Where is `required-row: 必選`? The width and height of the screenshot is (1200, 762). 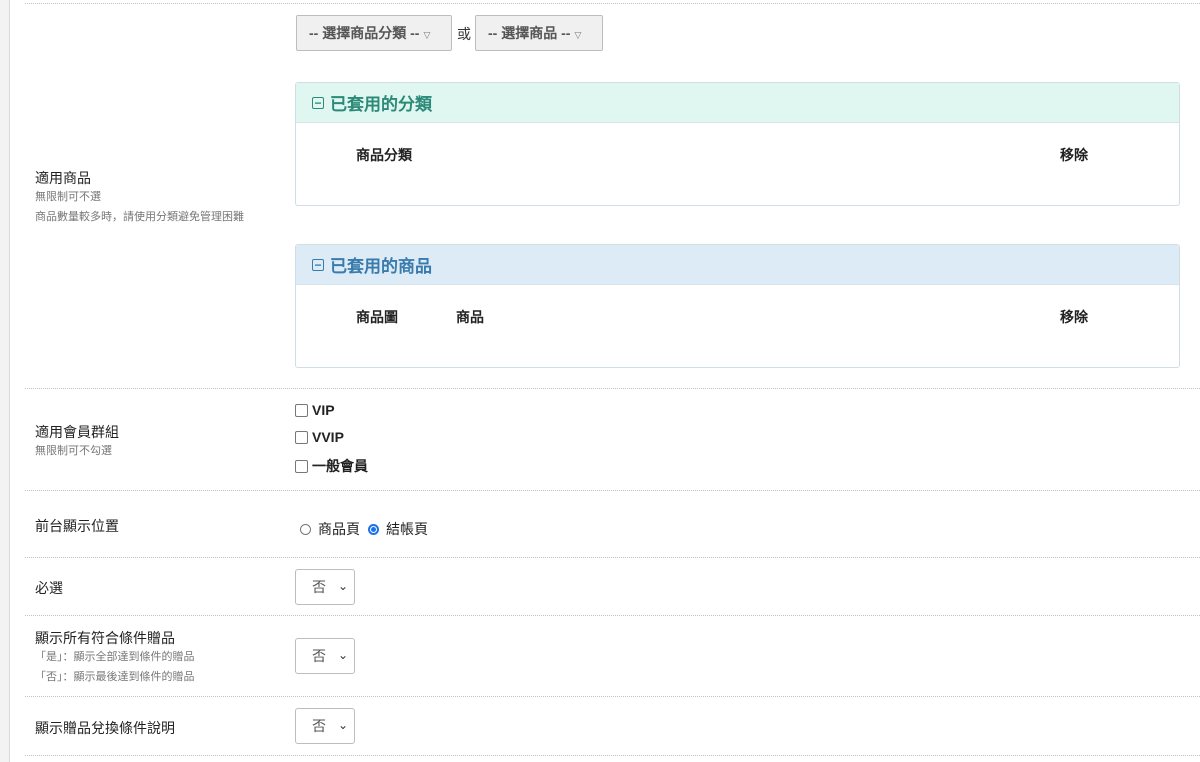
required-row: 必選 is located at coordinates (612, 586).